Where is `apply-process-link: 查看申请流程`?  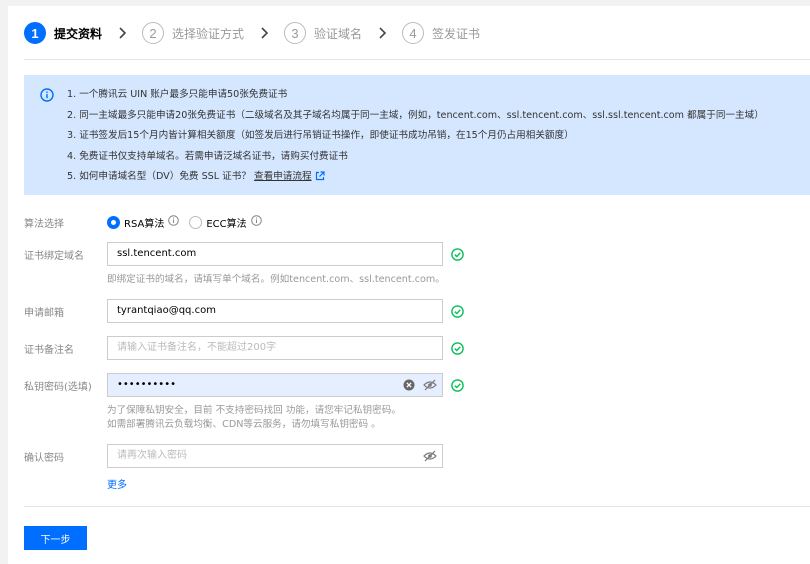
apply-process-link: 查看申请流程 is located at coordinates (283, 176).